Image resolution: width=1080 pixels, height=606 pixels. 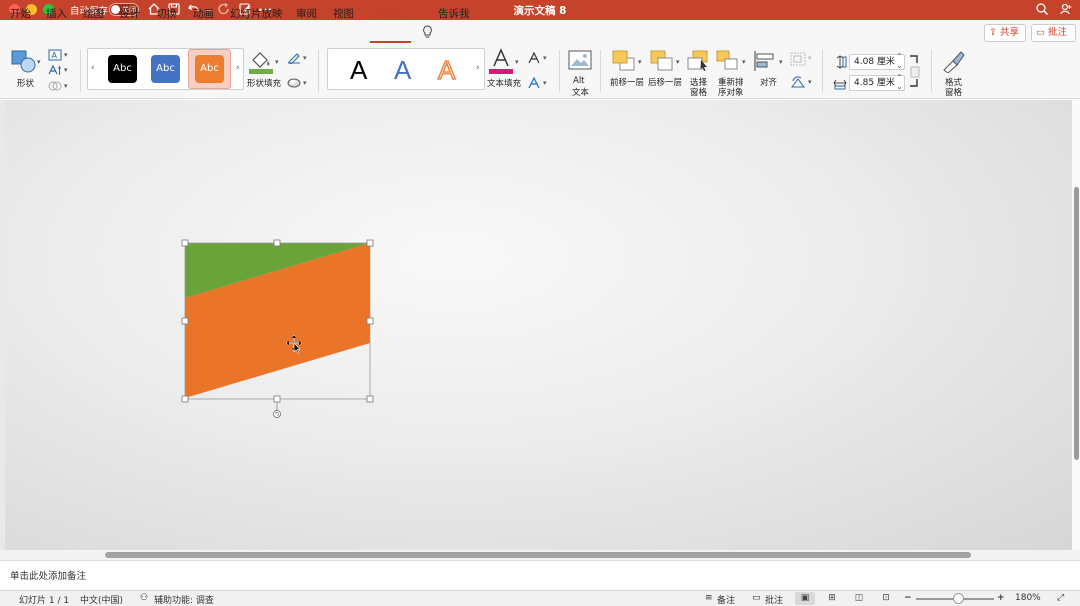 What do you see at coordinates (144, 598) in the screenshot?
I see `accessibility-icon: ⚇` at bounding box center [144, 598].